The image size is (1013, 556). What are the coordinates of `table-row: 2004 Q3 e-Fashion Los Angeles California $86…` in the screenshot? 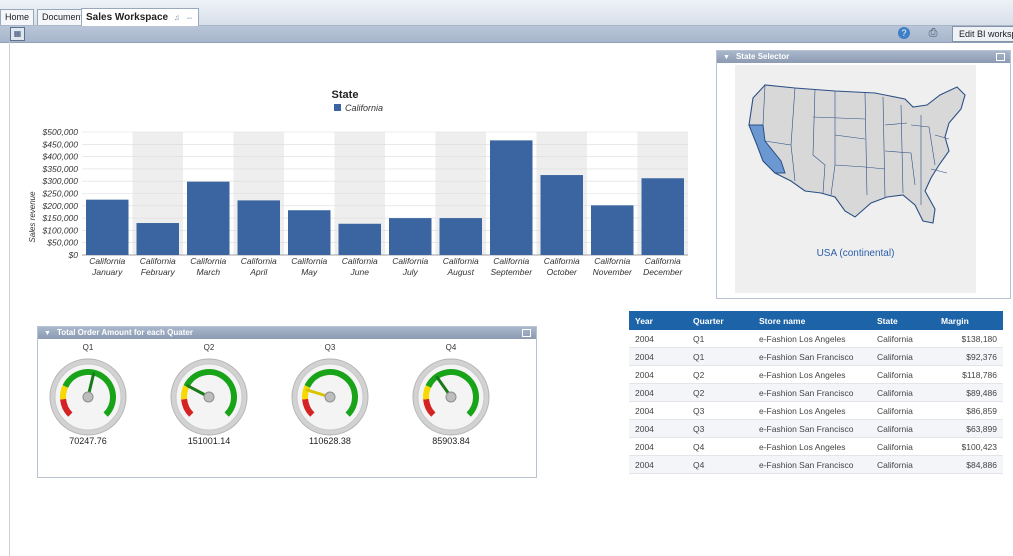 It's located at (816, 410).